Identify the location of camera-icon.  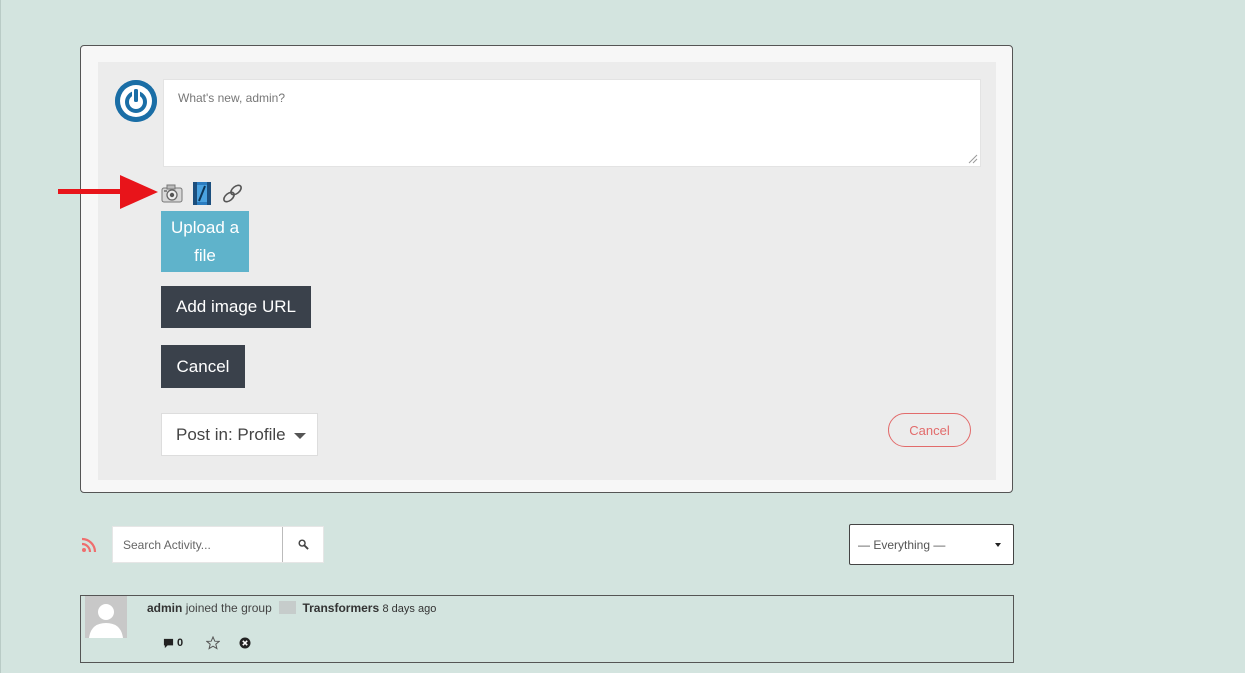
(172, 193).